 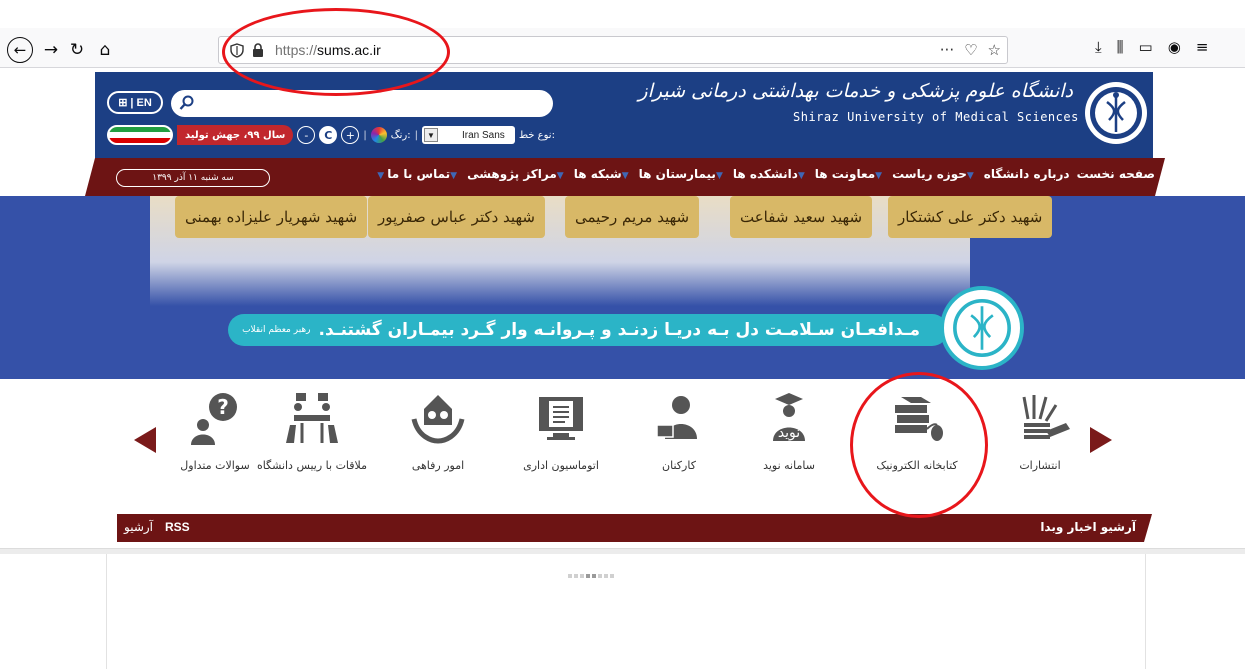 What do you see at coordinates (350, 135) in the screenshot?
I see `font-increase-button: +` at bounding box center [350, 135].